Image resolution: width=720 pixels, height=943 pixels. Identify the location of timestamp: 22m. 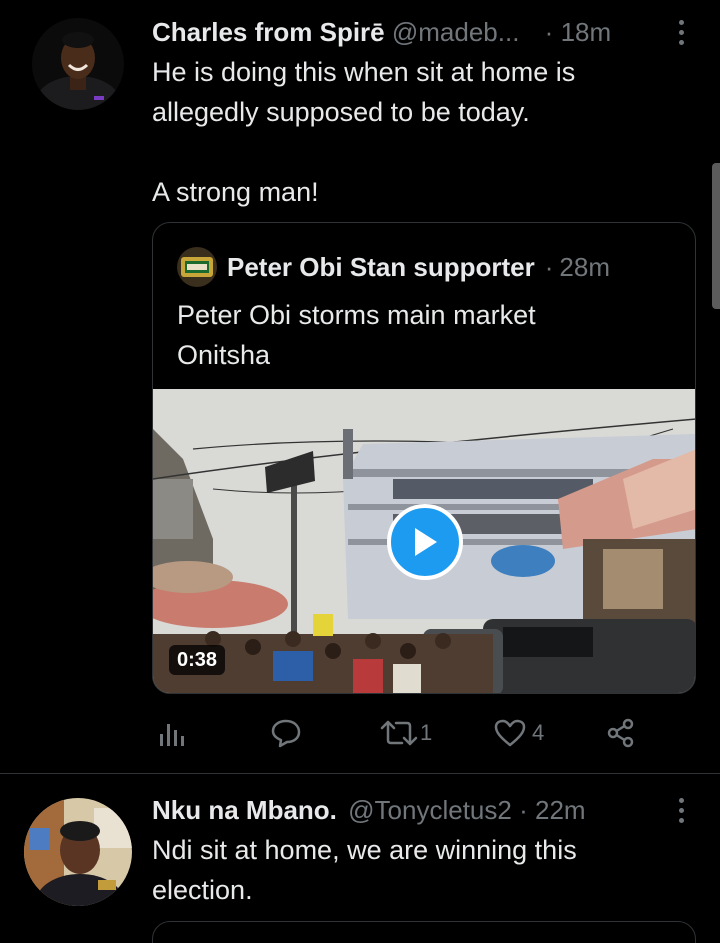
(560, 810).